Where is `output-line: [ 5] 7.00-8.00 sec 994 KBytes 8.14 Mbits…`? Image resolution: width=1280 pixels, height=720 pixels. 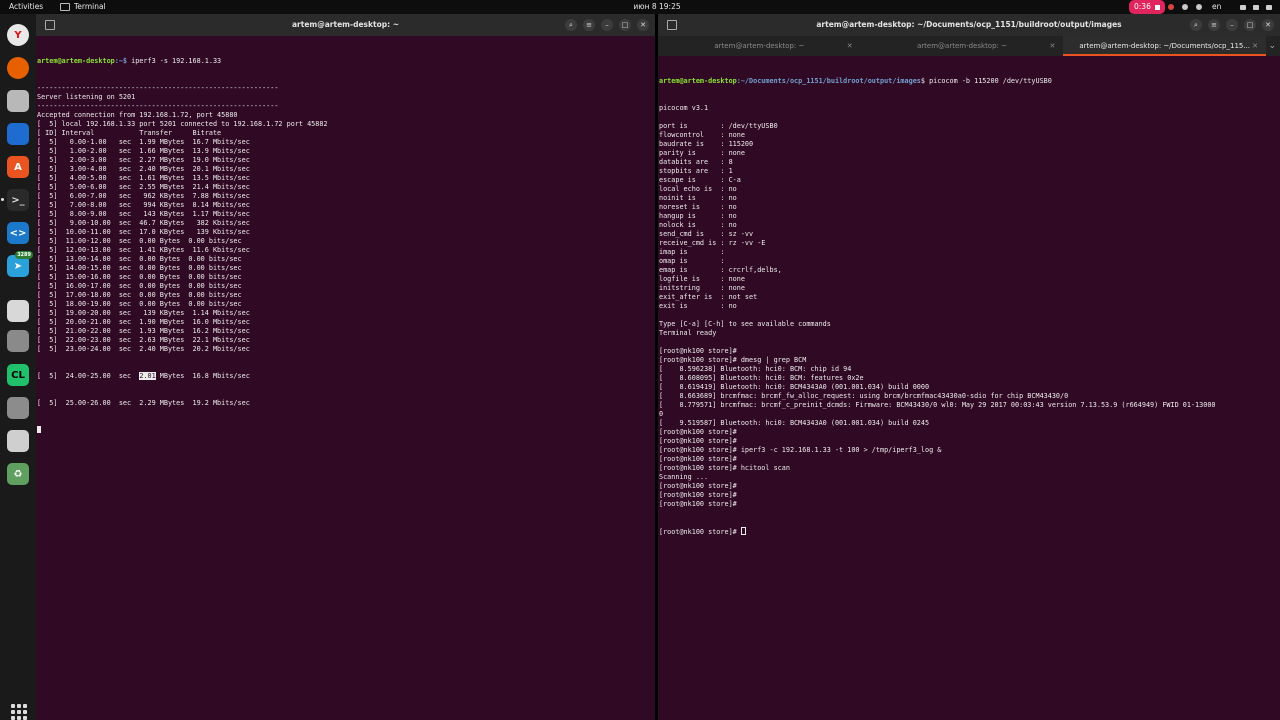
output-line: [ 5] 7.00-8.00 sec 994 KBytes 8.14 Mbits… is located at coordinates (143, 205).